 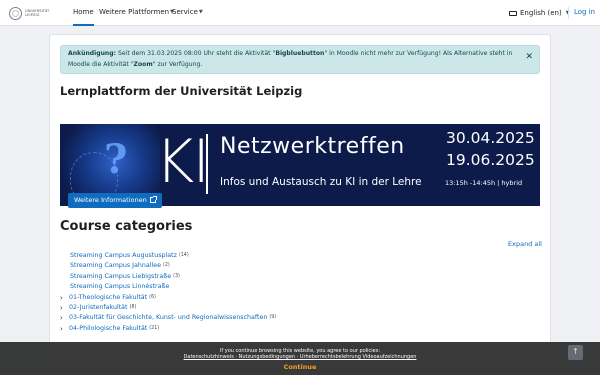 What do you see at coordinates (300, 277) in the screenshot?
I see `category-item: Streaming Campus Liebigstraße (3)` at bounding box center [300, 277].